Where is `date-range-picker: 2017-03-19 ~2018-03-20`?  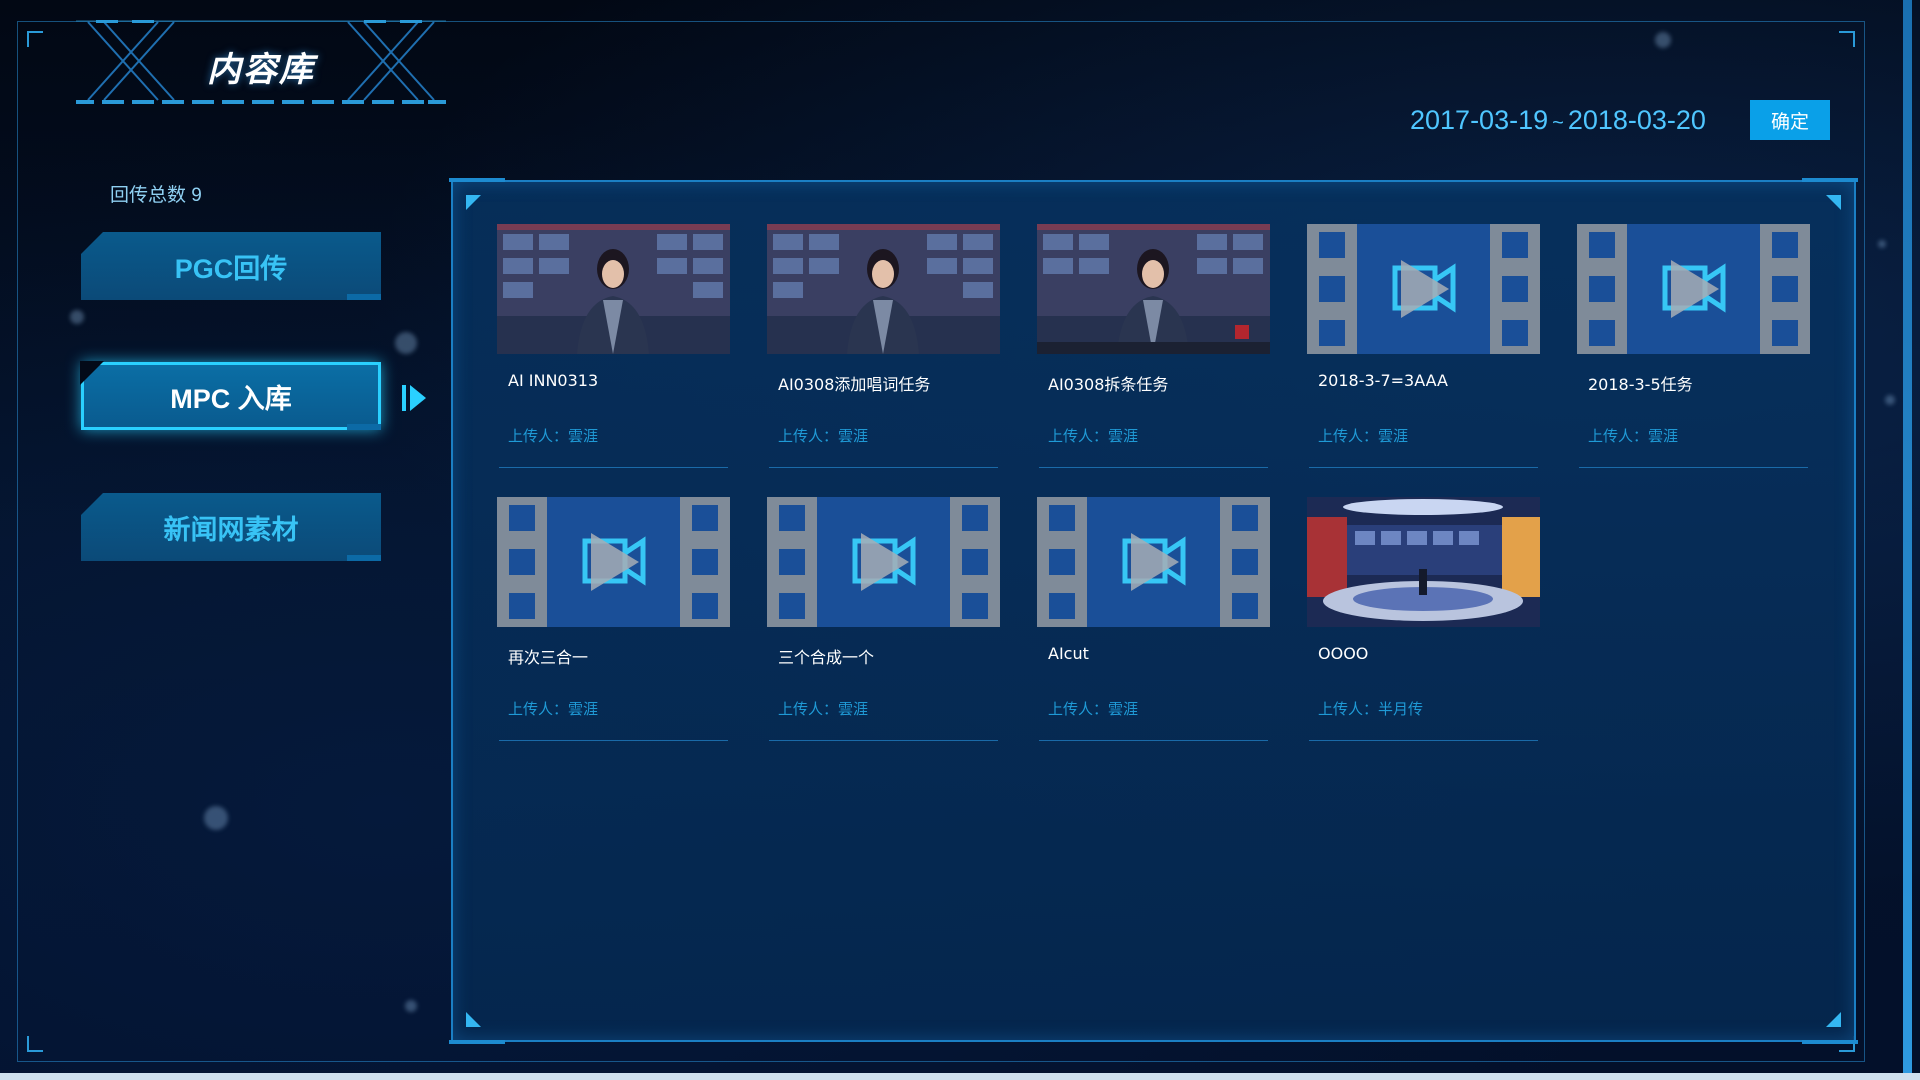
date-range-picker: 2017-03-19 ~2018-03-20 is located at coordinates (1558, 120).